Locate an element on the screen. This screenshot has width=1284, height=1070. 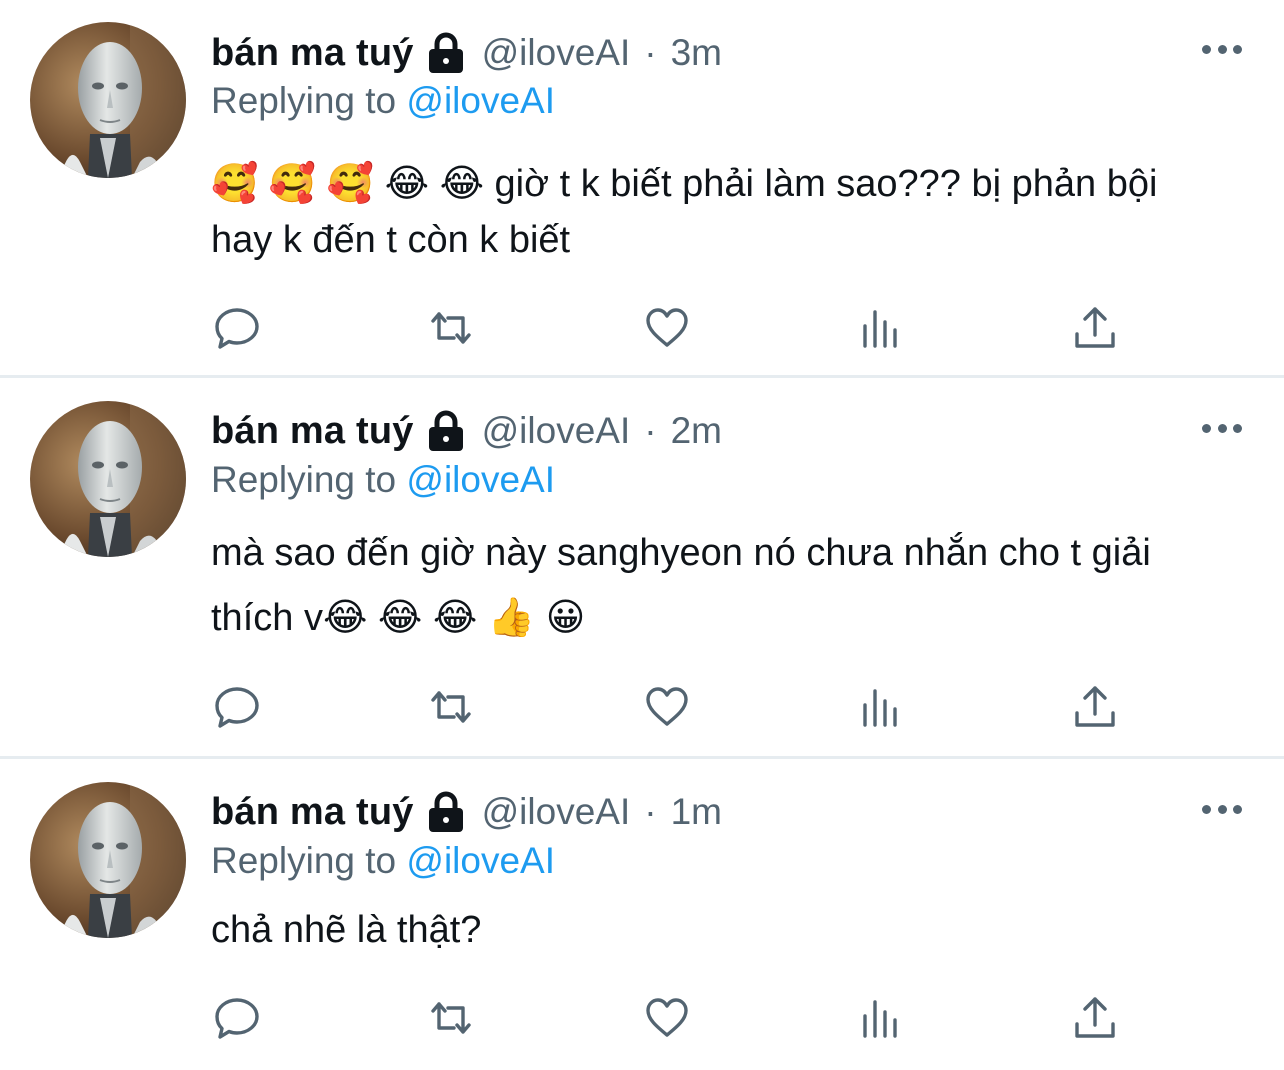
timestamp: 1m is located at coordinates (696, 812).